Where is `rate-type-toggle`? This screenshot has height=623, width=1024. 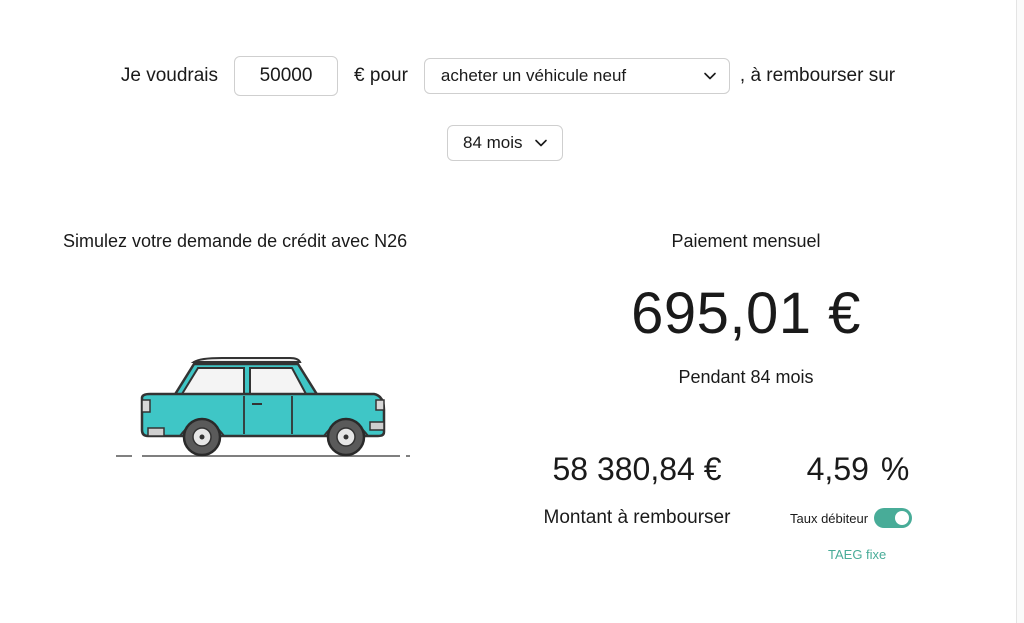 rate-type-toggle is located at coordinates (893, 518).